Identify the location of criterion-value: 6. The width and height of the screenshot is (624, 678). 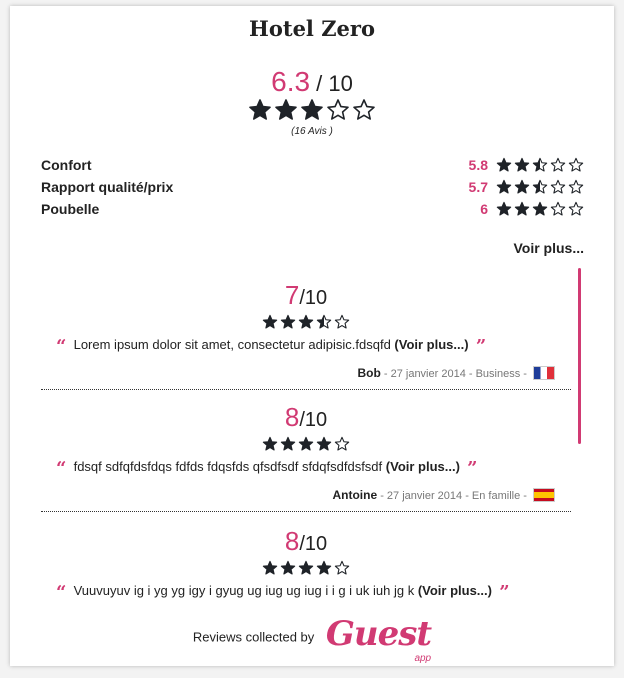
(484, 209).